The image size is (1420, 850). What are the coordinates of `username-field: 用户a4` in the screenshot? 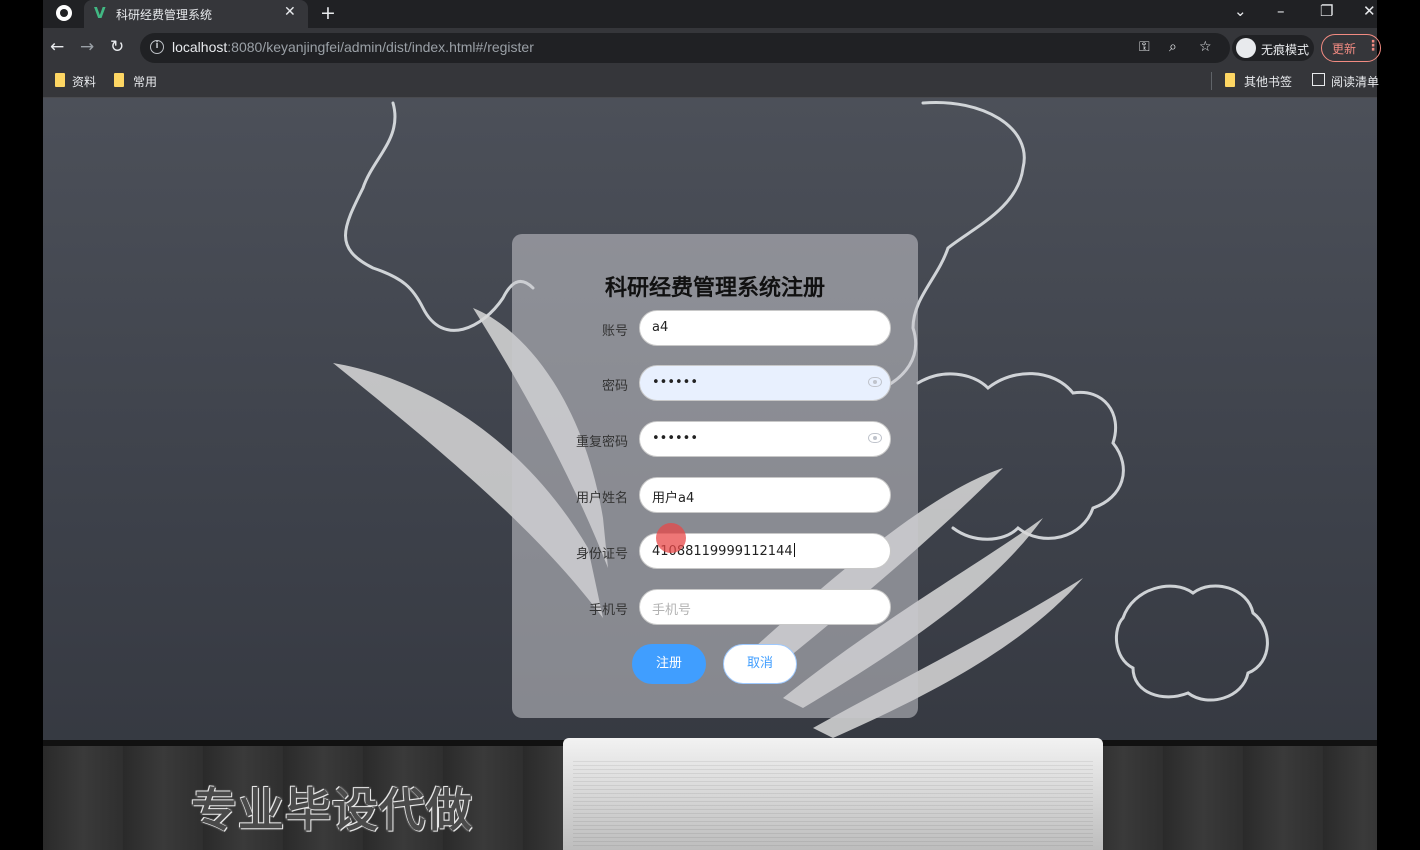 It's located at (765, 495).